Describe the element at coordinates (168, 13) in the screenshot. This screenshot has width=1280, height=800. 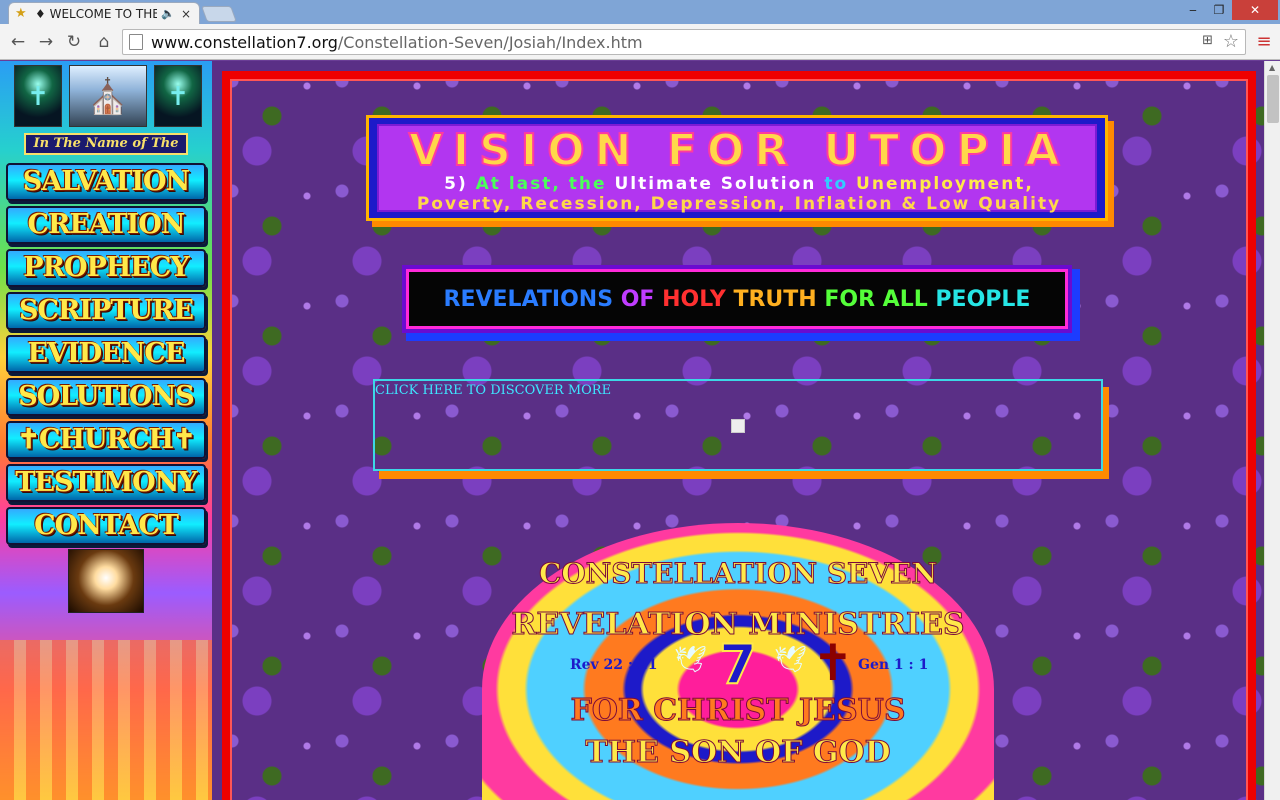
I see `speaker-icon: 🔈` at that location.